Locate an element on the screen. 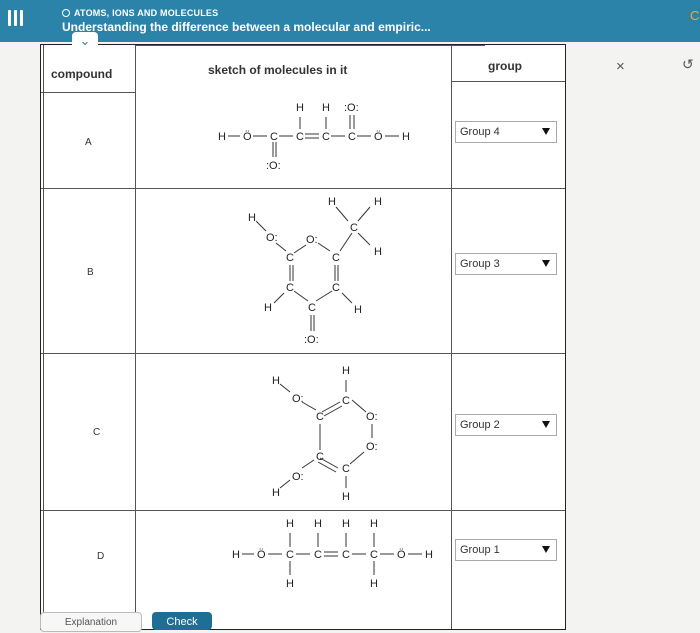  menu-icon is located at coordinates (16, 18).